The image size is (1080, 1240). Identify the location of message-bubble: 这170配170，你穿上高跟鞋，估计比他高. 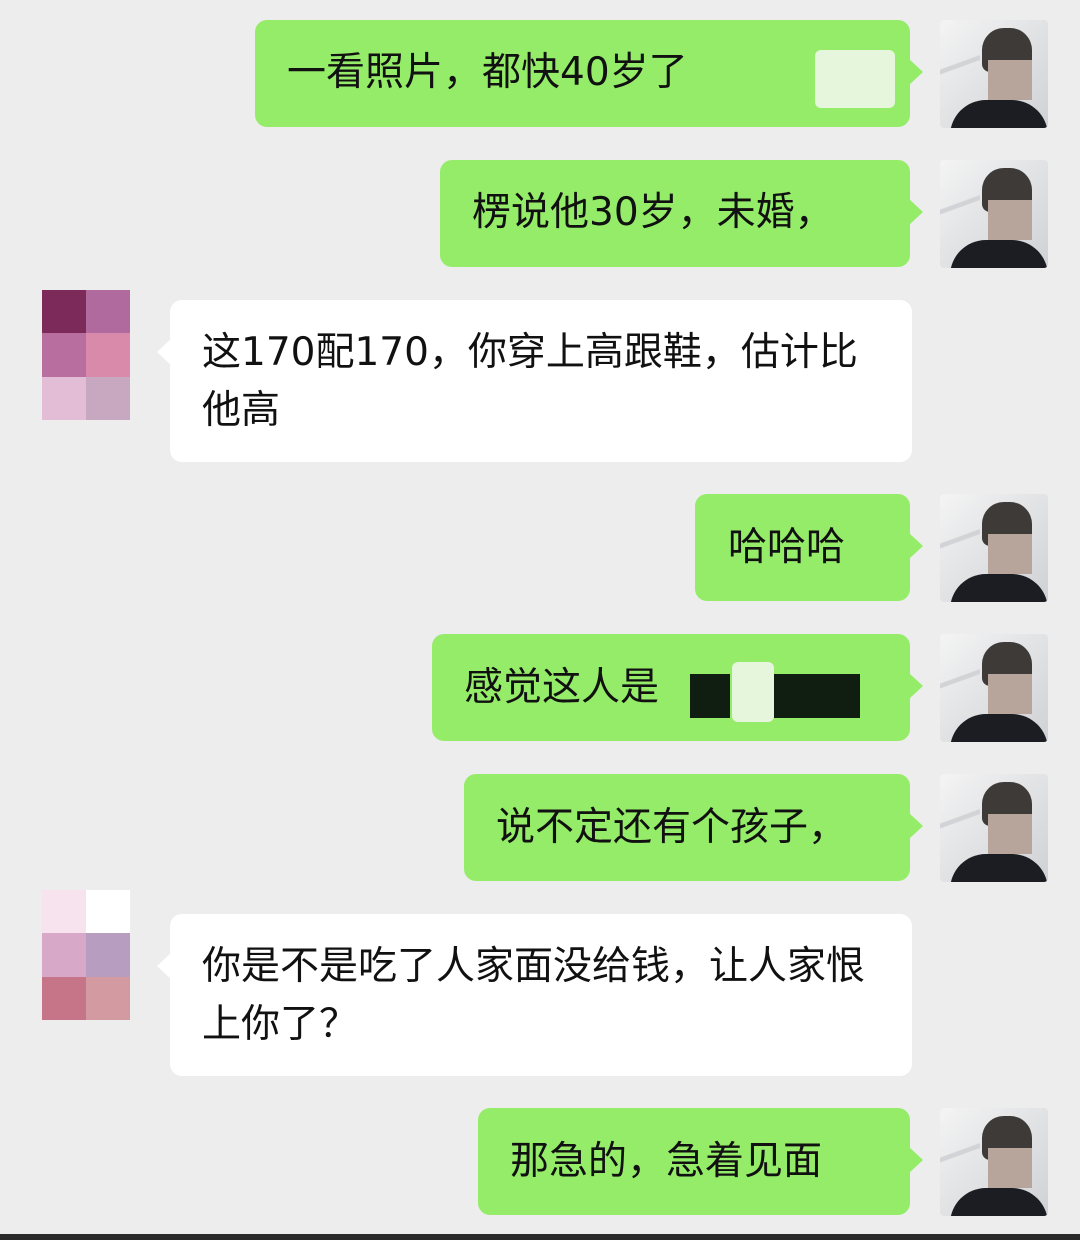
(534, 381).